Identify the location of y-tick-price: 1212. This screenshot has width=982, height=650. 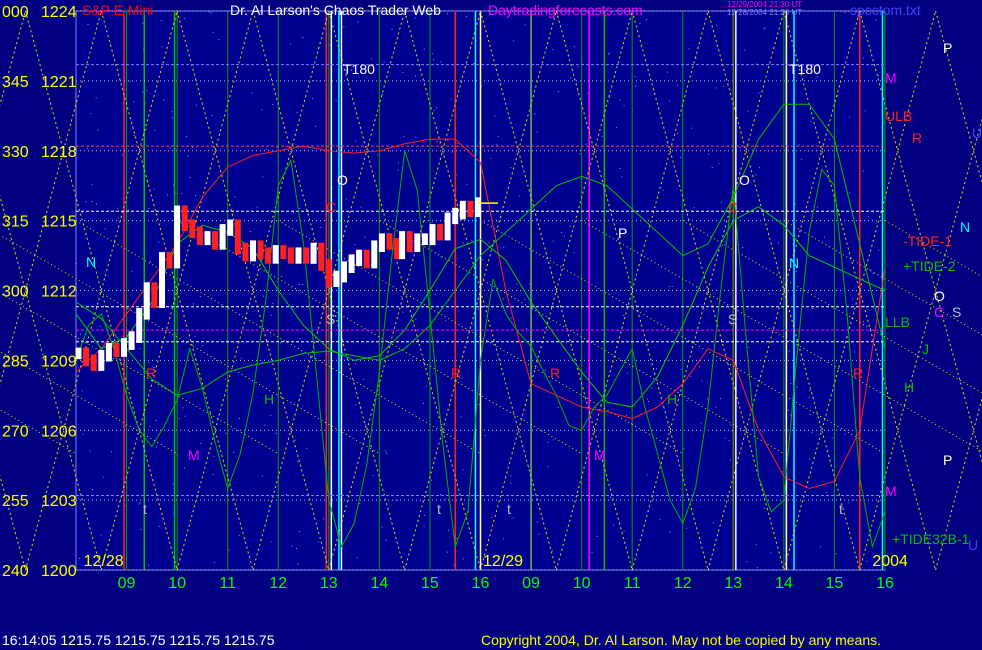
(59, 292).